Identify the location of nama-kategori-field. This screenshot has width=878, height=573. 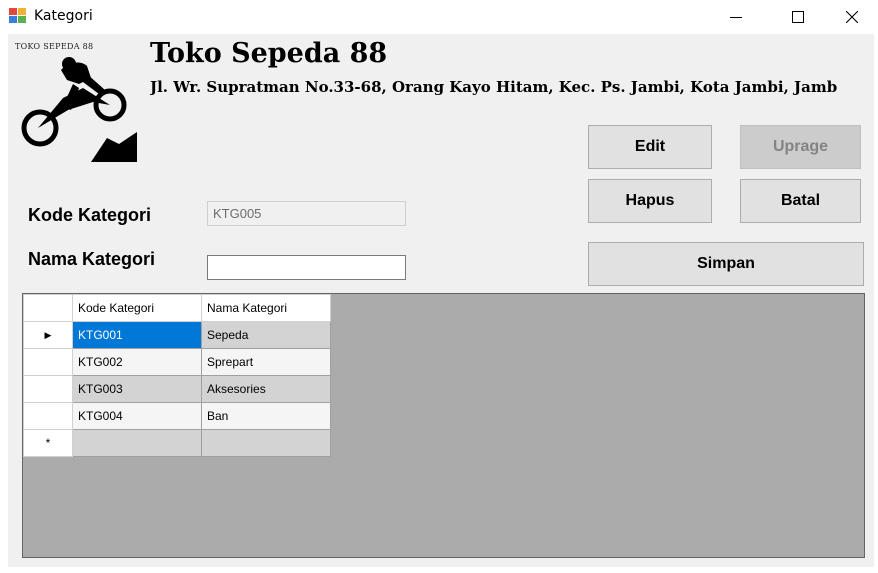
(306, 267).